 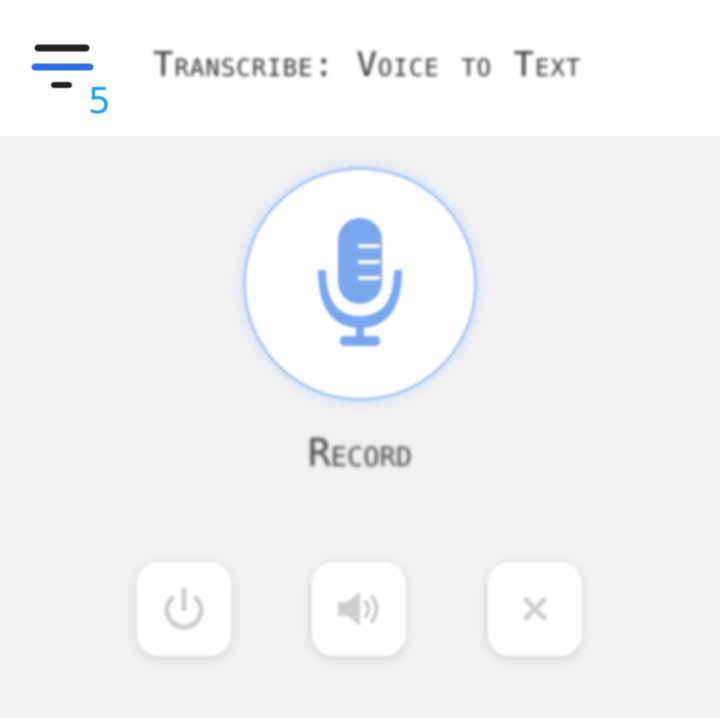 I want to click on app-title: Transcribe: Voice to Text, so click(x=367, y=65).